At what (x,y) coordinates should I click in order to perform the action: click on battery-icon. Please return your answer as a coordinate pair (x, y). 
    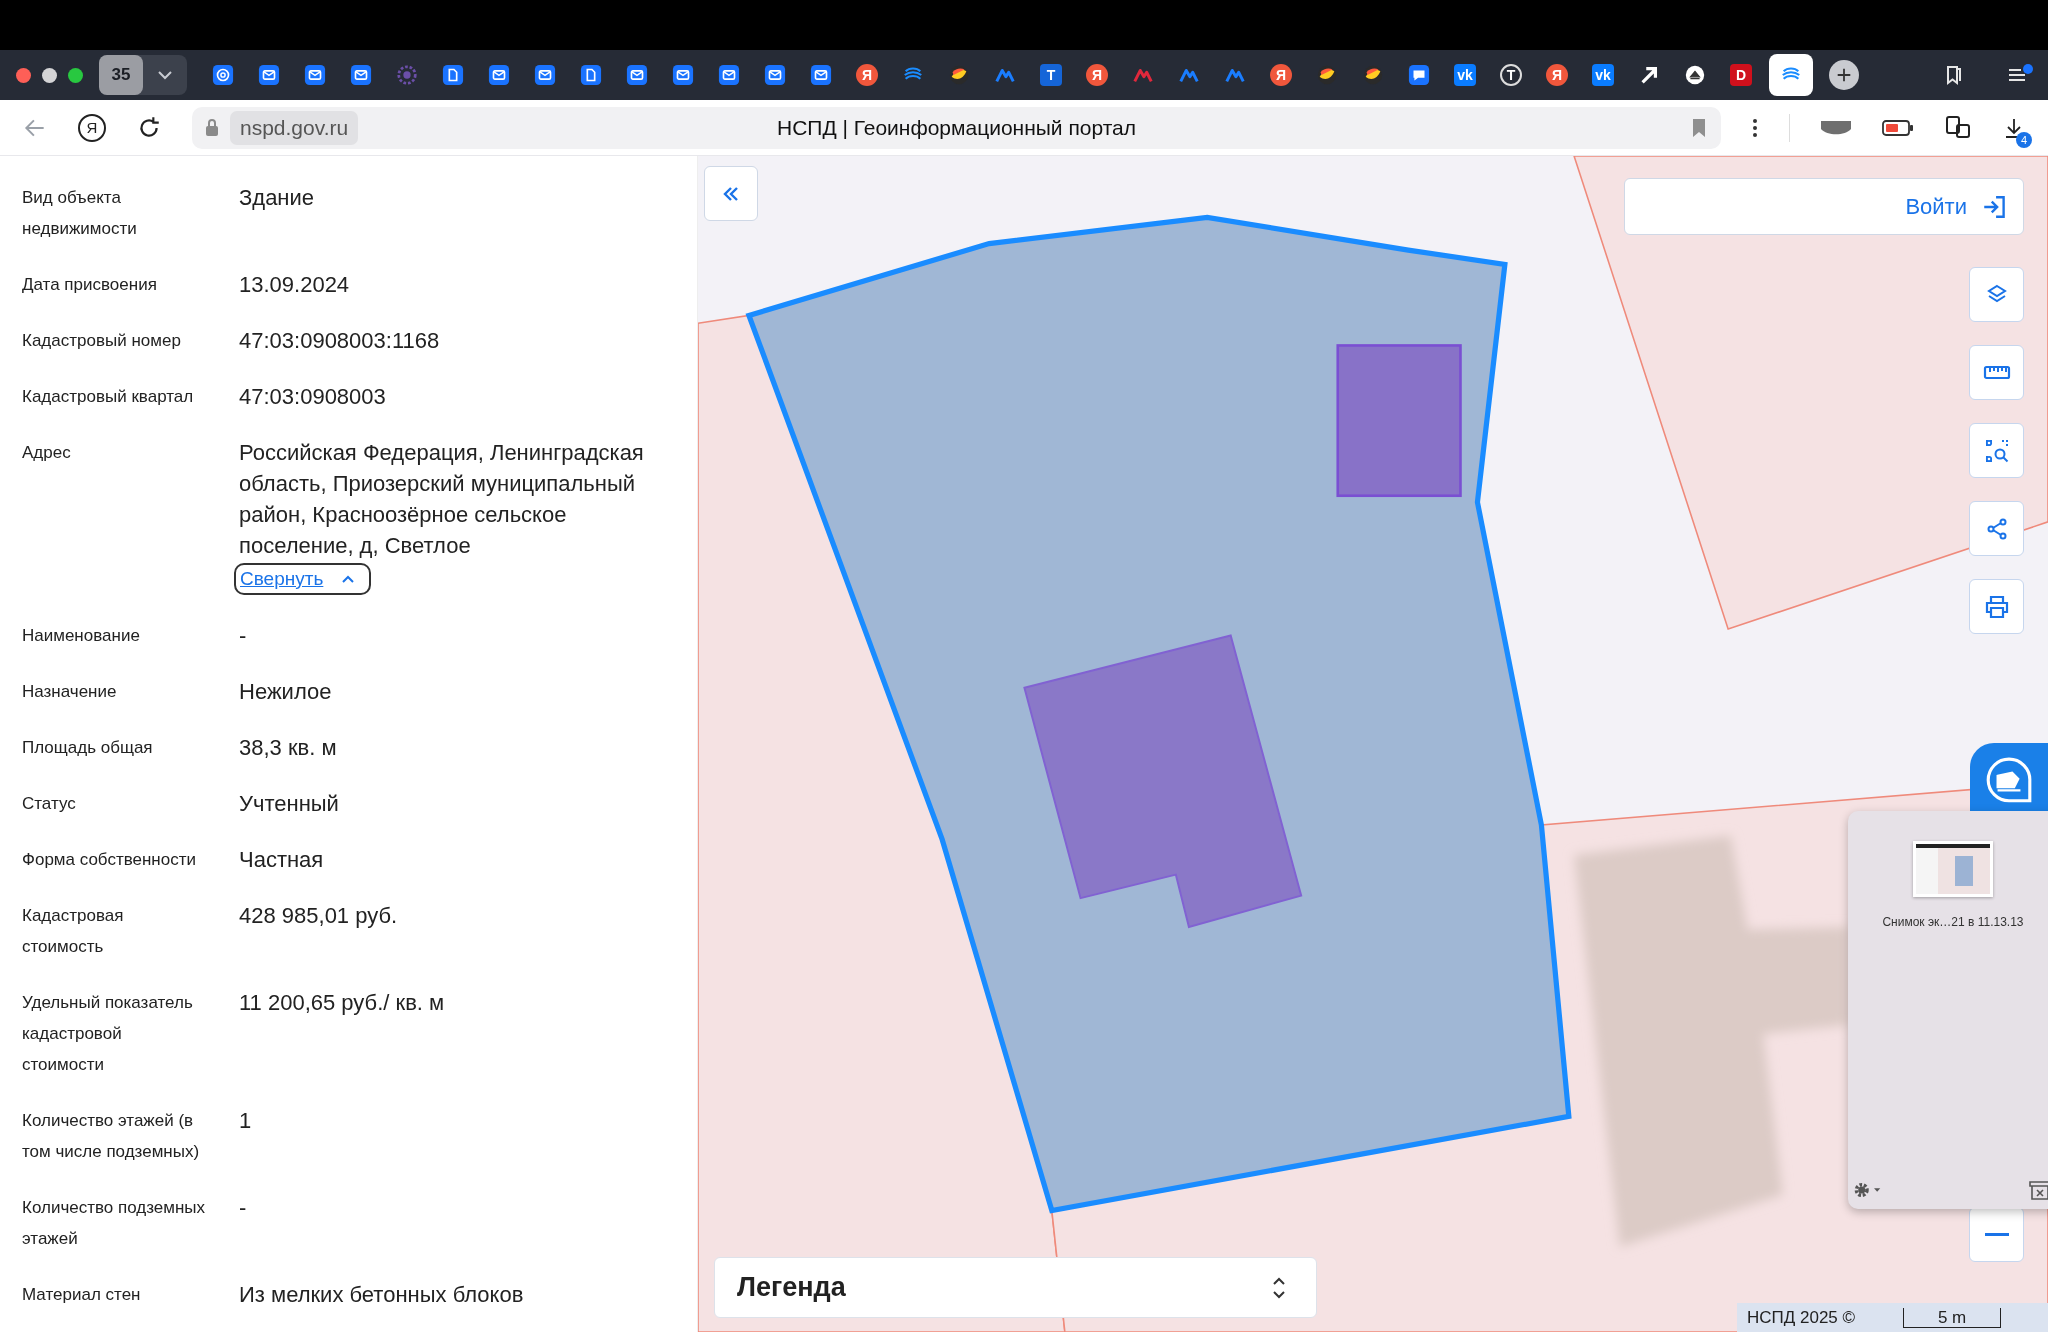
    Looking at the image, I should click on (1898, 127).